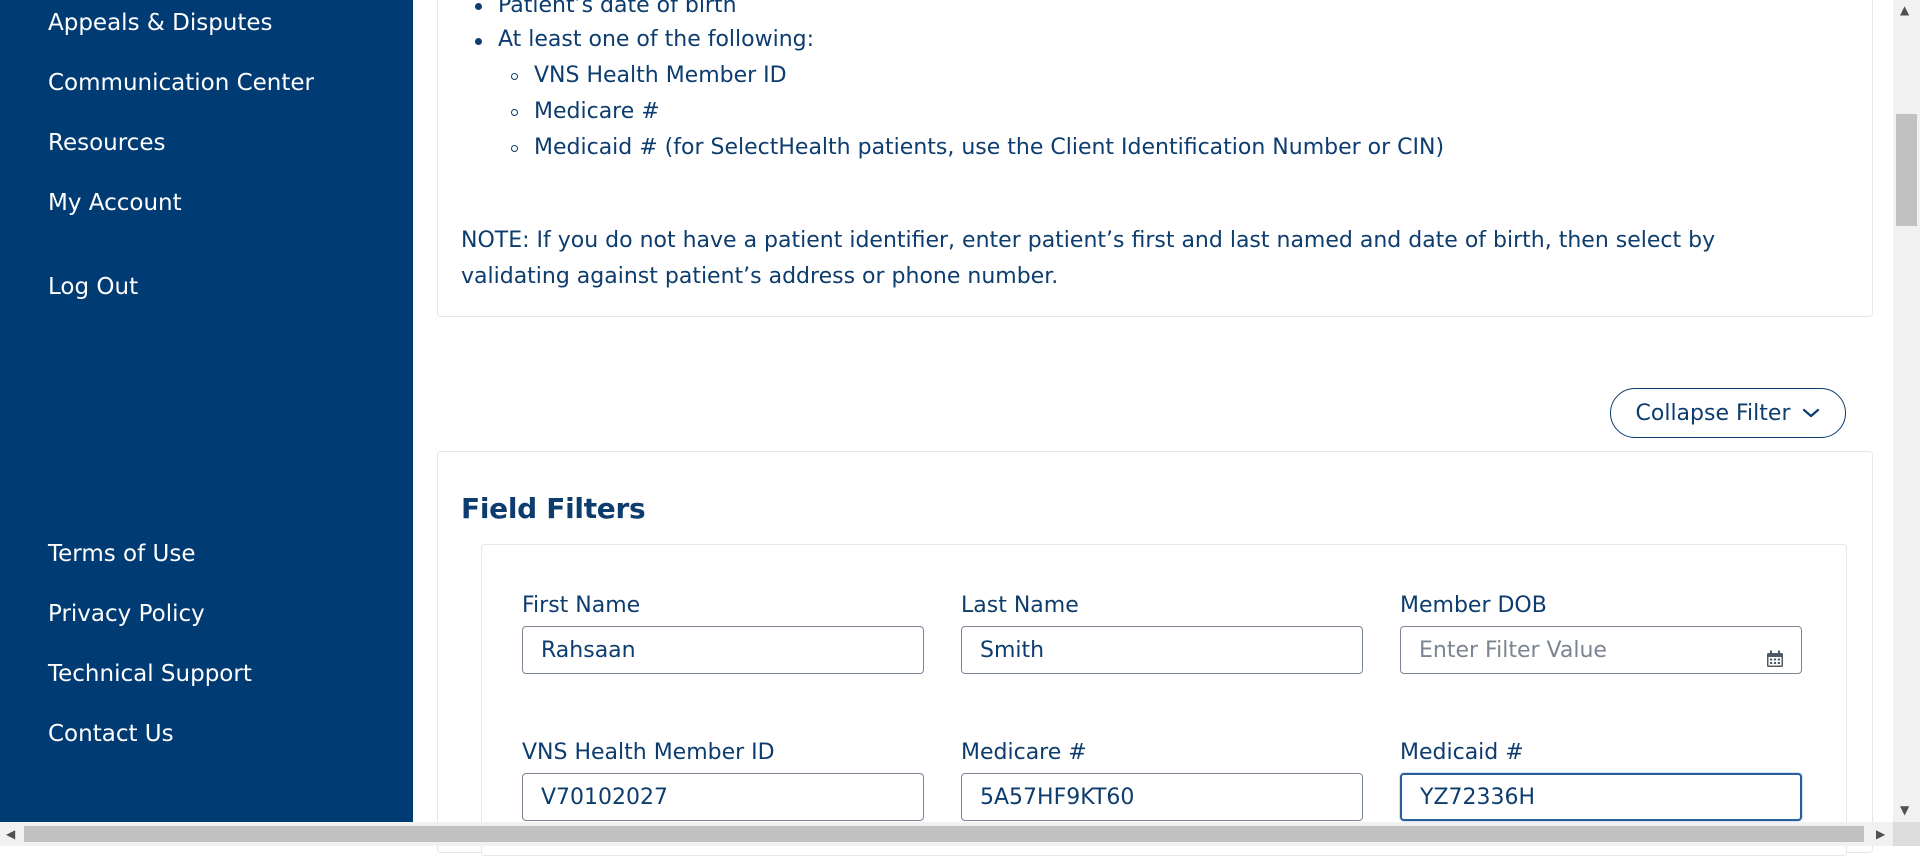 Image resolution: width=1920 pixels, height=856 pixels. I want to click on bullet-at-least-one: At least one of the following:, so click(656, 39).